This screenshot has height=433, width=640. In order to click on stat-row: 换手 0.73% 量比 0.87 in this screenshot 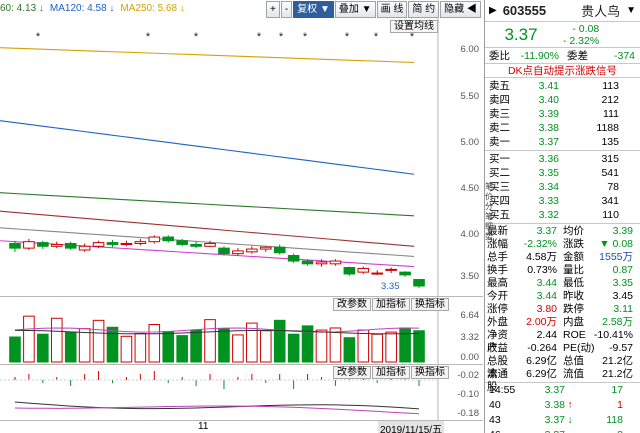, I will do `click(562, 270)`.